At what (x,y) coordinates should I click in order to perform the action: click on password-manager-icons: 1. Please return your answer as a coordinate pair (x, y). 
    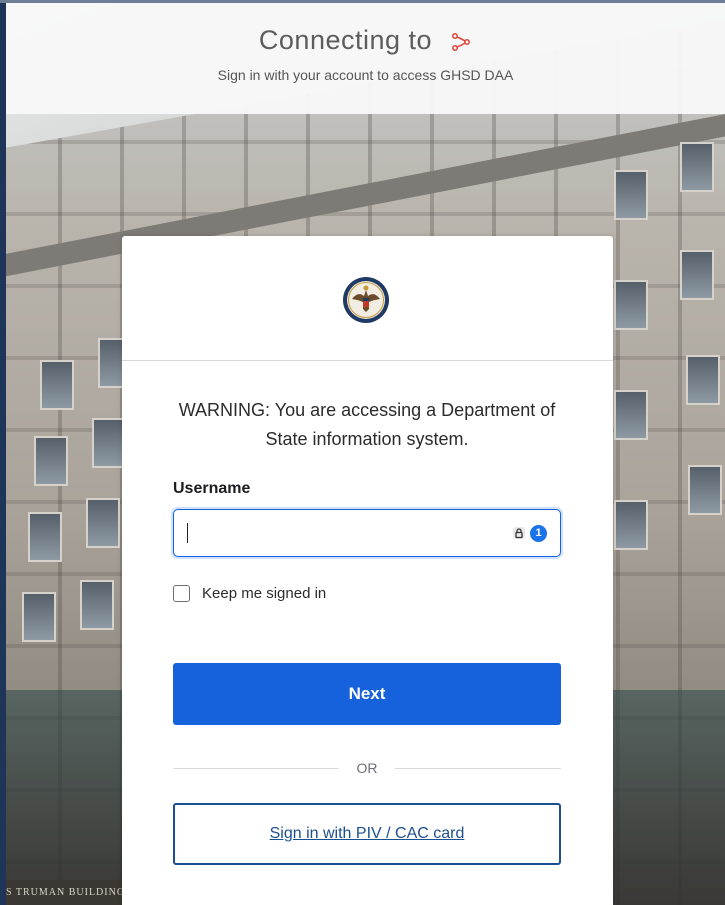
    Looking at the image, I should click on (528, 533).